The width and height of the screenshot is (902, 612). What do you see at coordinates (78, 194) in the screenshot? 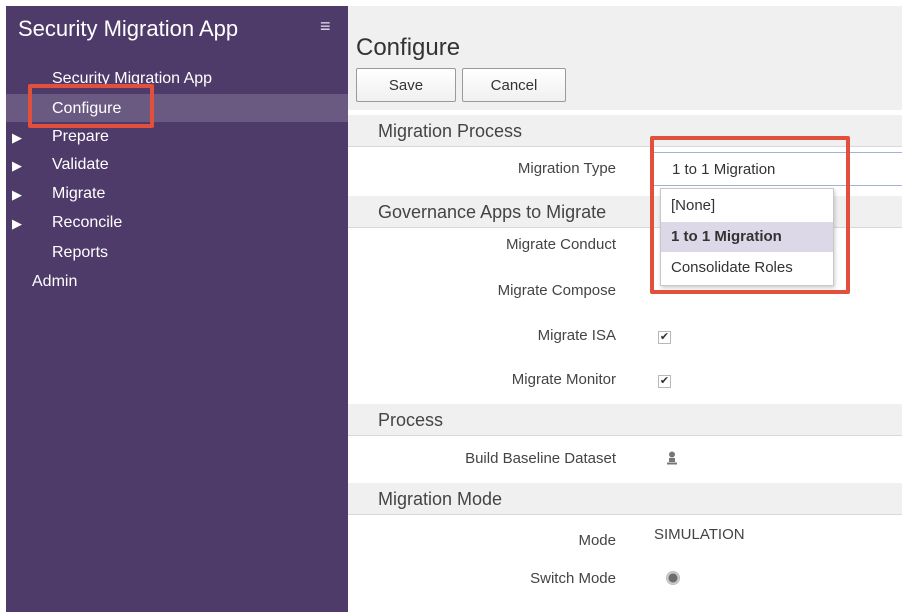
I see `sidebar-item-migrate: Migrate` at bounding box center [78, 194].